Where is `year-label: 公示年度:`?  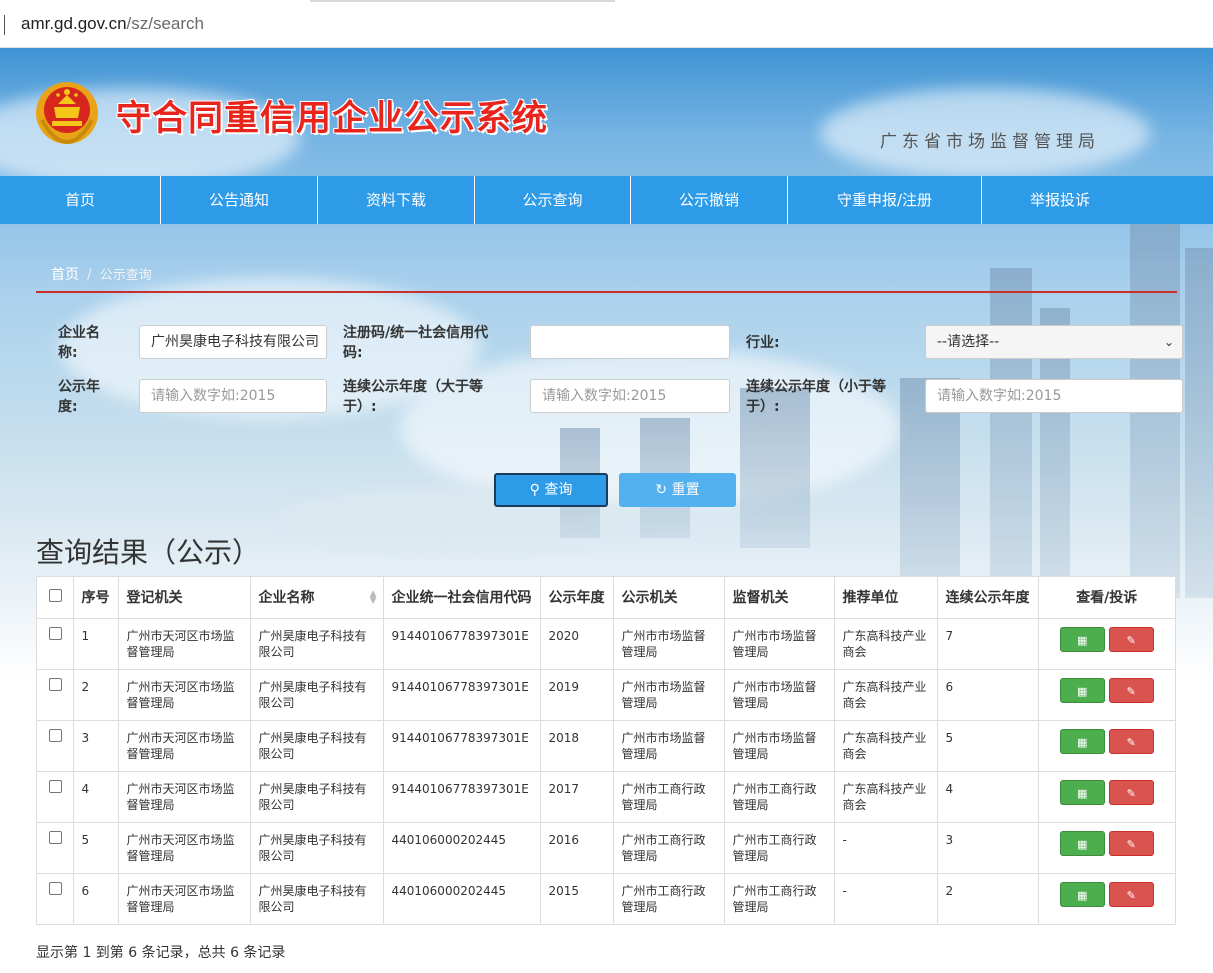 year-label: 公示年度: is located at coordinates (79, 397).